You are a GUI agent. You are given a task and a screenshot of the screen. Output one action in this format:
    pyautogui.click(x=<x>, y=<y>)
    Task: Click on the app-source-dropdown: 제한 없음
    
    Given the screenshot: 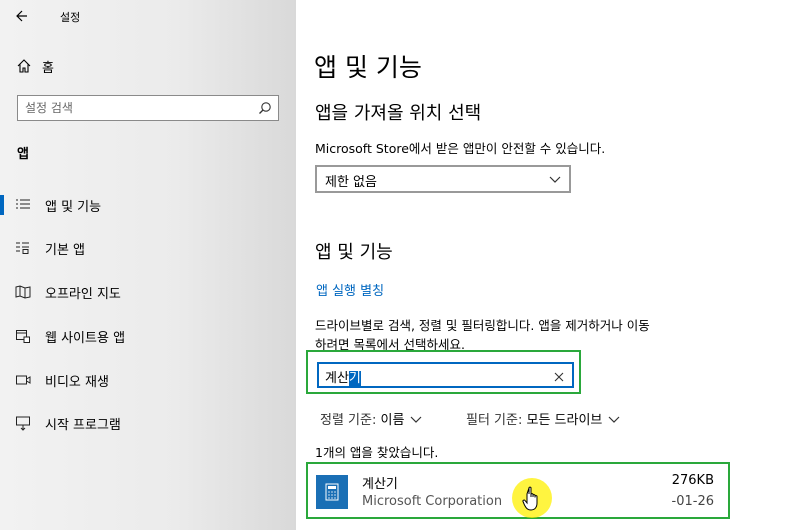 What is the action you would take?
    pyautogui.click(x=443, y=179)
    